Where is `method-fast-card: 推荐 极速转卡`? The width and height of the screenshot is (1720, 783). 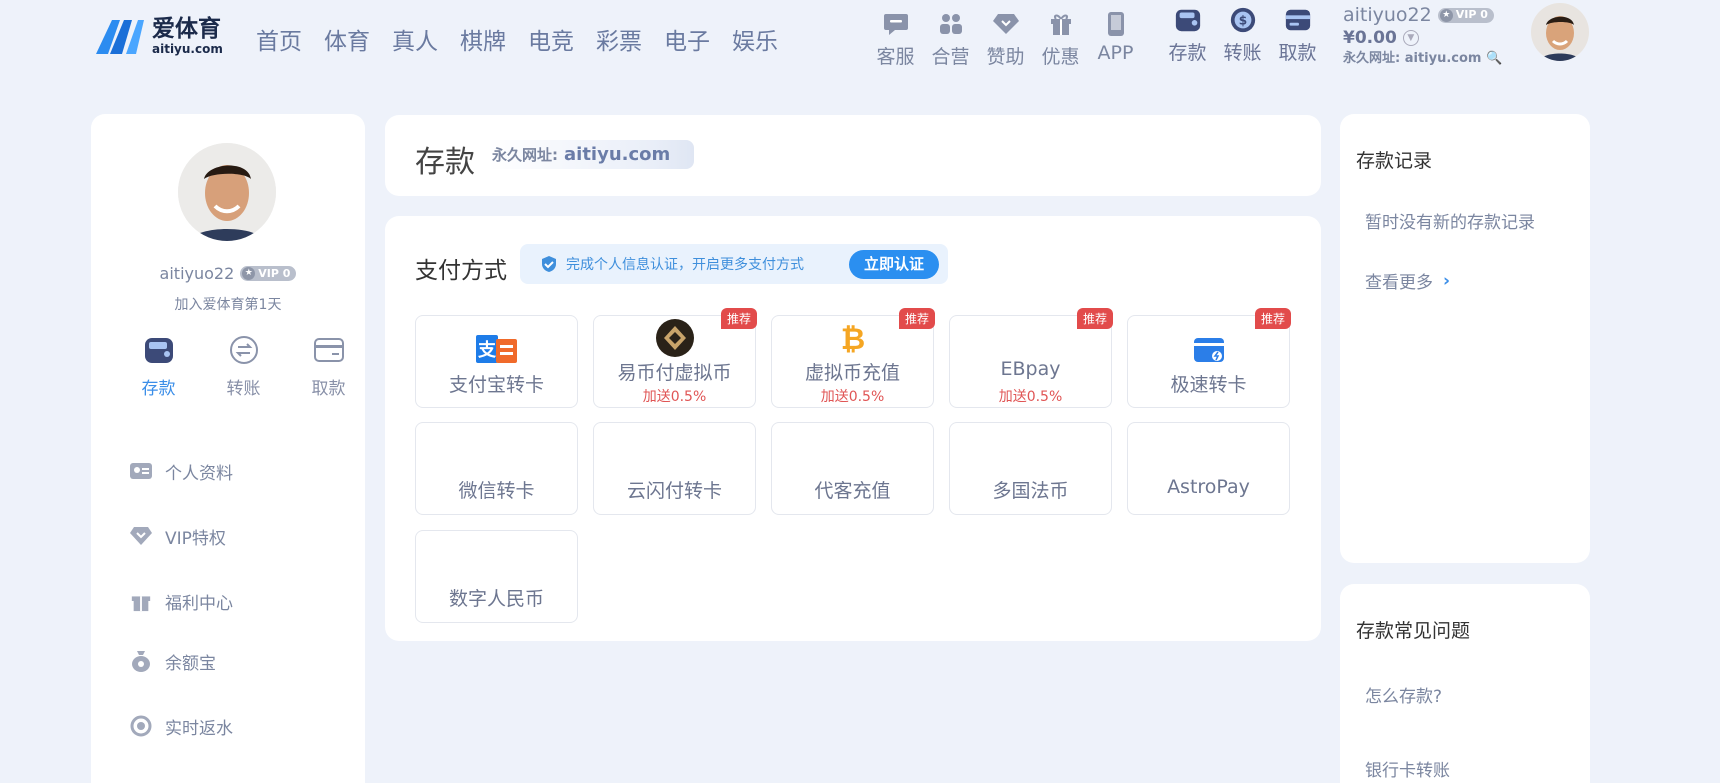 method-fast-card: 推荐 极速转卡 is located at coordinates (1209, 358).